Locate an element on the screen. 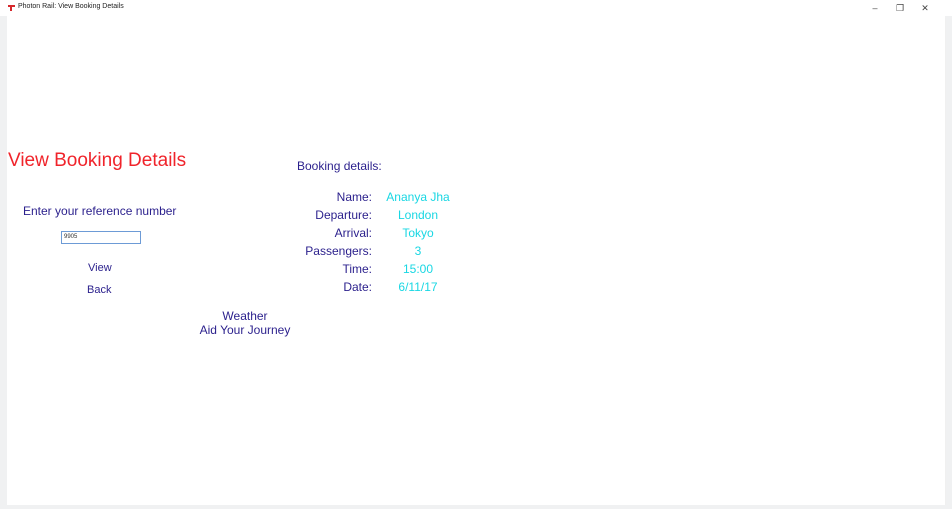  view-button: View is located at coordinates (100, 268).